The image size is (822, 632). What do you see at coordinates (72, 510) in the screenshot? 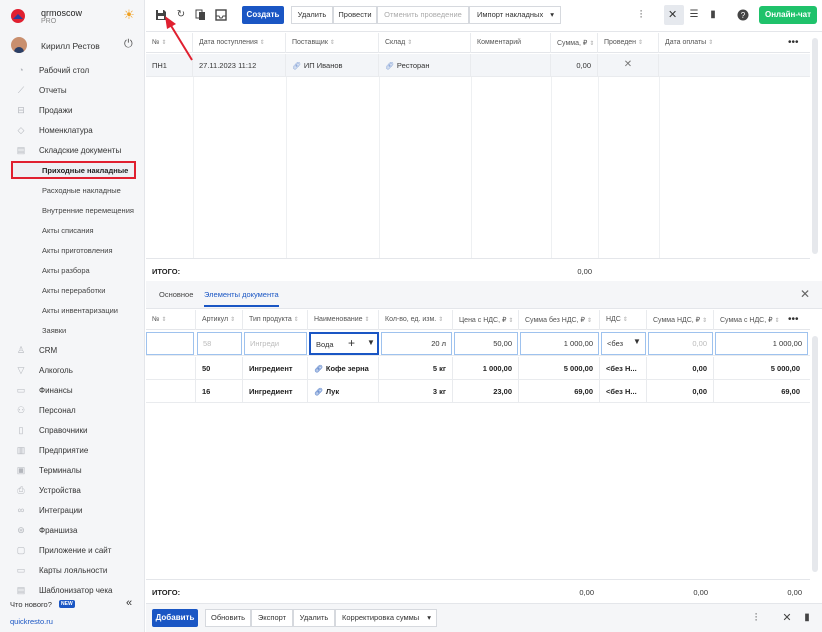
I see `sidebar-item-integrations: ∞ Интеграции` at bounding box center [72, 510].